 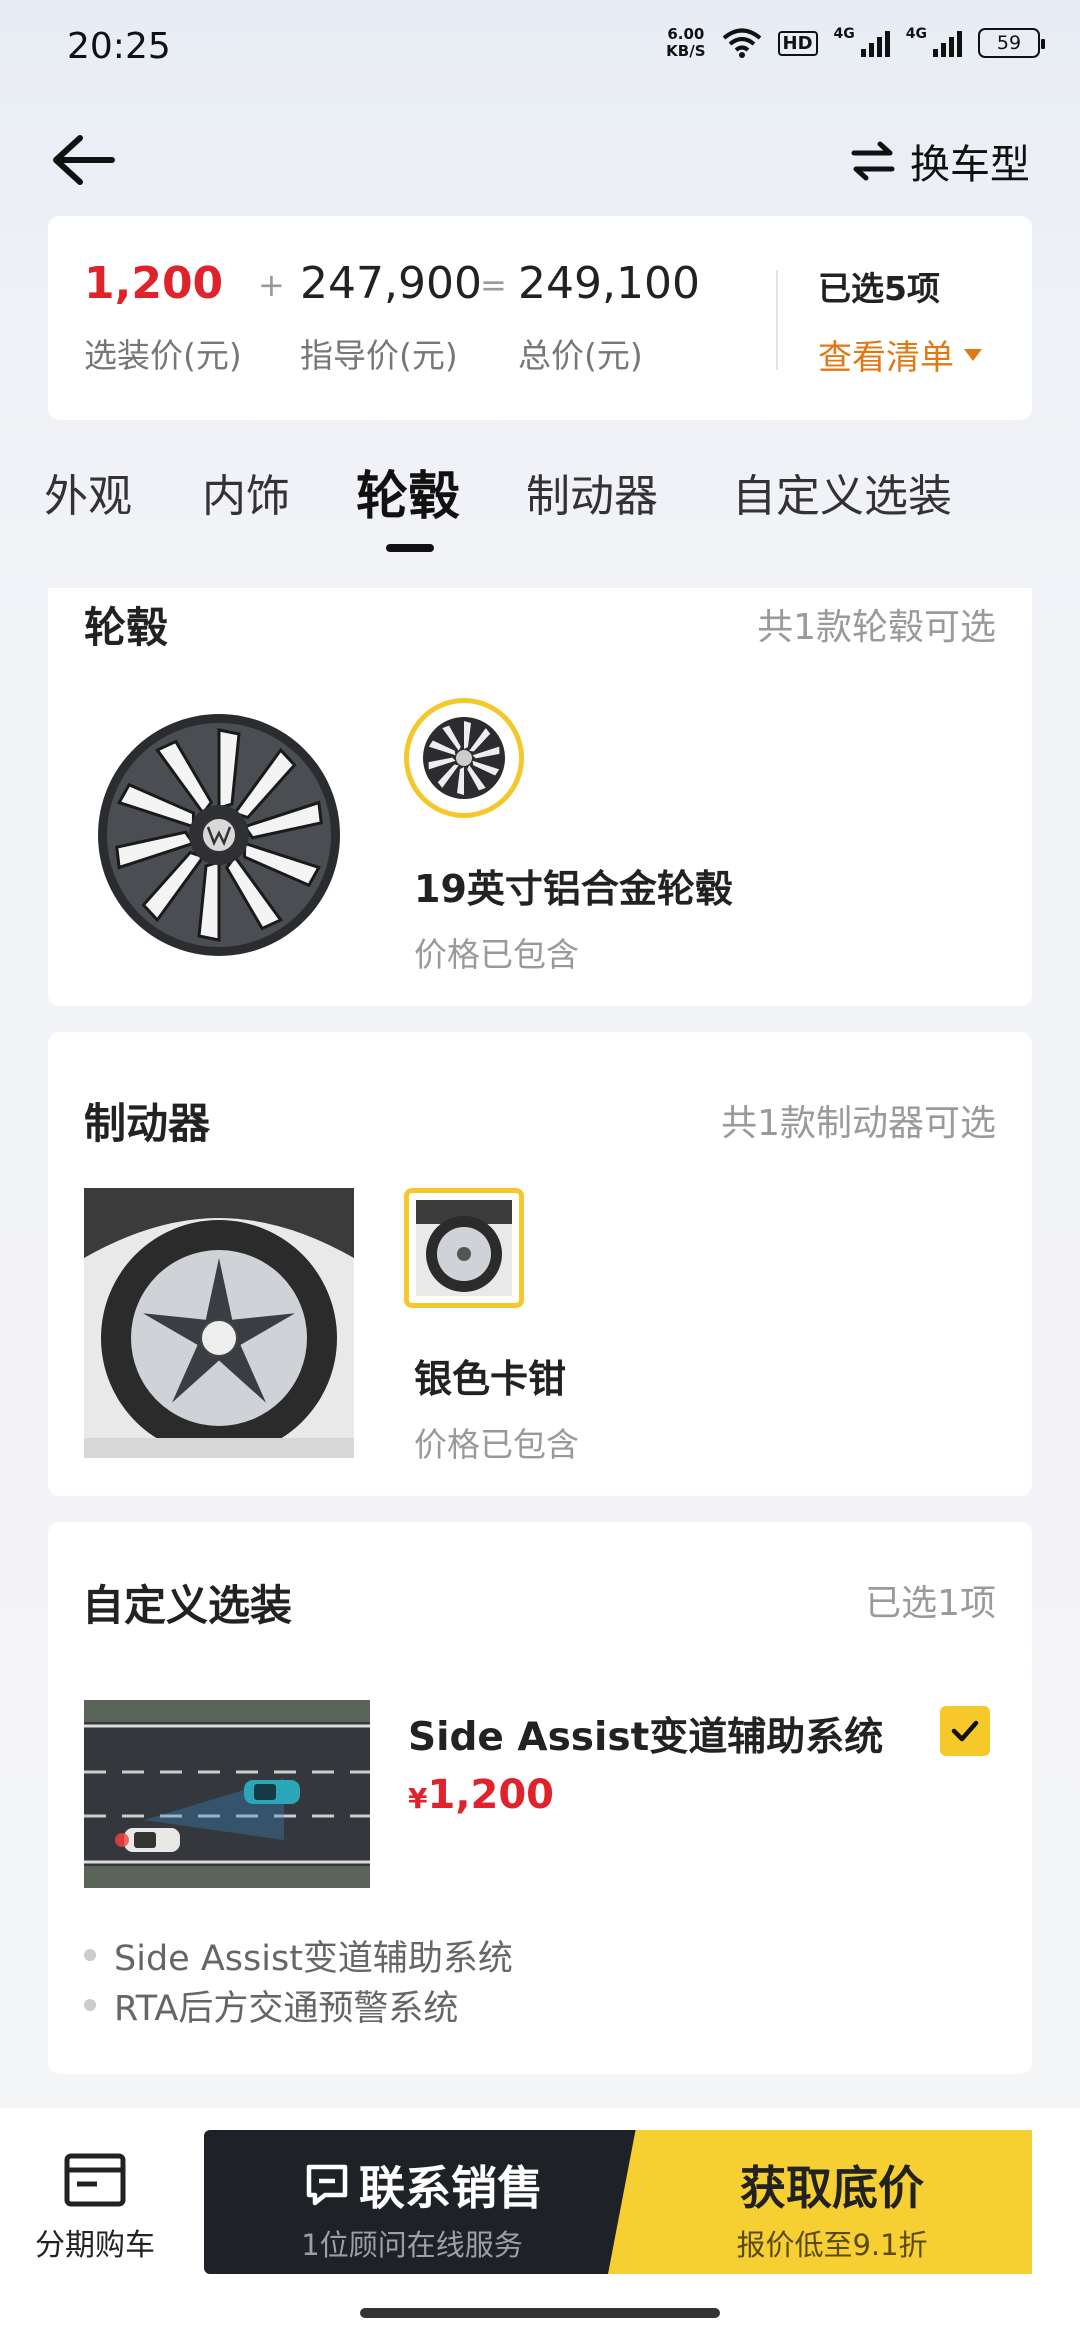 What do you see at coordinates (496, 954) in the screenshot?
I see `wheel-option-price: 价格已包含` at bounding box center [496, 954].